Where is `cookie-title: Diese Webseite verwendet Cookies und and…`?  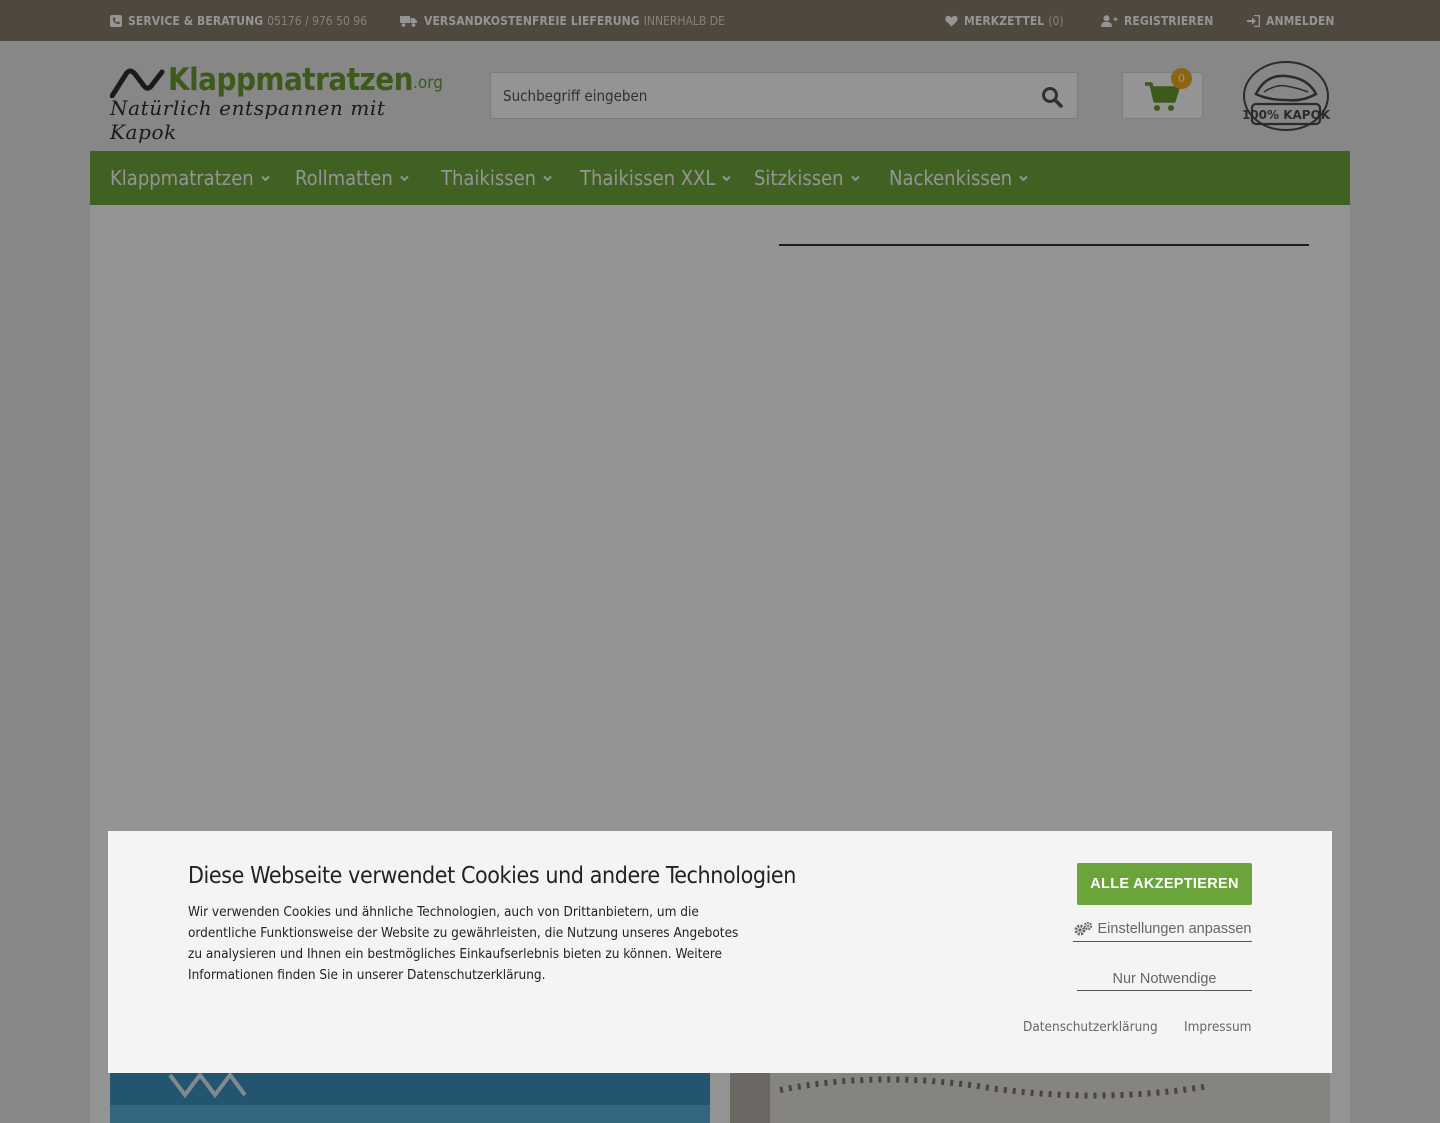
cookie-title: Diese Webseite verwendet Cookies und and… is located at coordinates (492, 876).